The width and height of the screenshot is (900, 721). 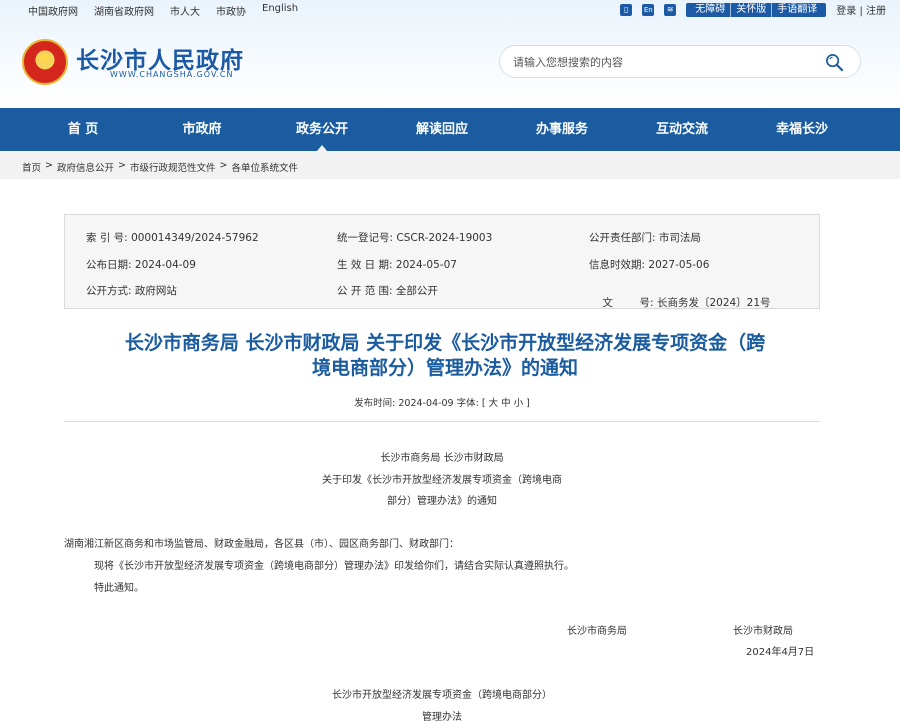 I want to click on doc-paragraph: 特此通知。, so click(x=119, y=588).